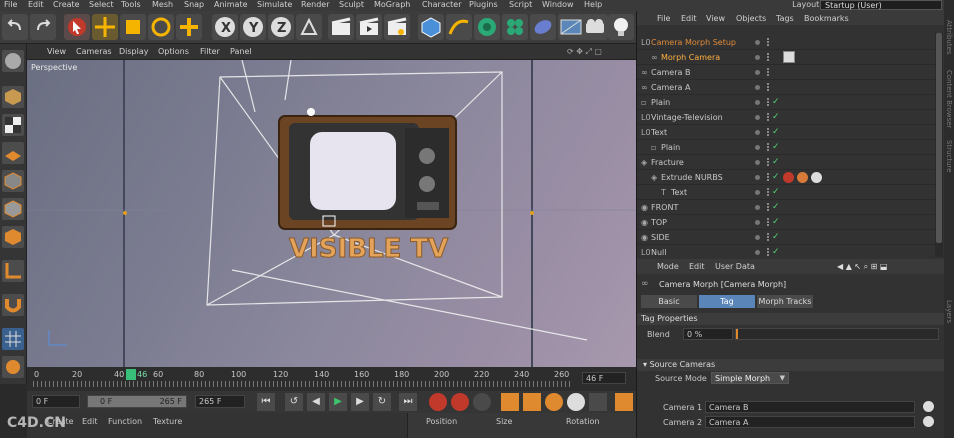 This screenshot has height=438, width=954. Describe the element at coordinates (786, 117) in the screenshot. I see `object-row: L0 Vintage-Television ✓` at that location.